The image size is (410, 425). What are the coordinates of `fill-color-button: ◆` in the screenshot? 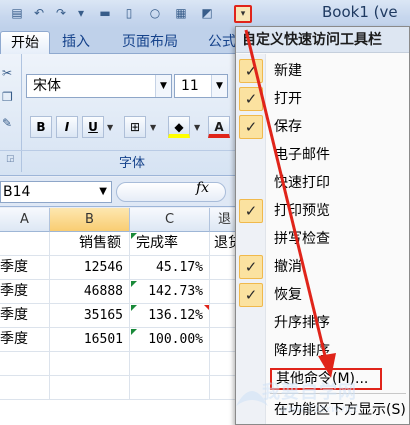 It's located at (179, 127).